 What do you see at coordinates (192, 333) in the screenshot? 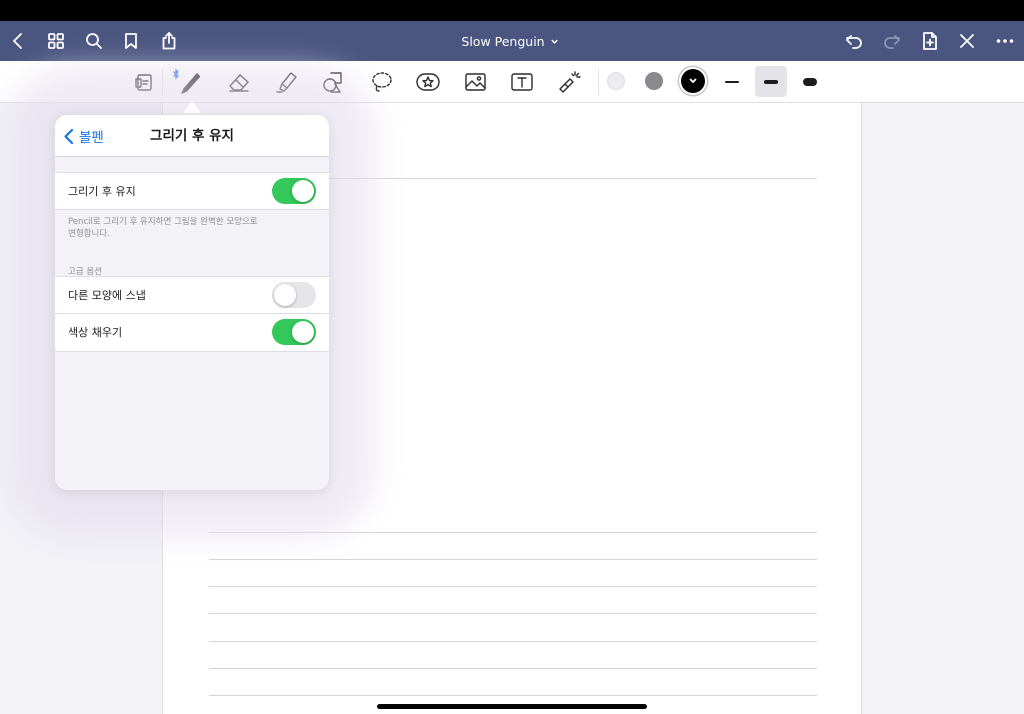
I see `toggle-row-fill: 색상 채우기` at bounding box center [192, 333].